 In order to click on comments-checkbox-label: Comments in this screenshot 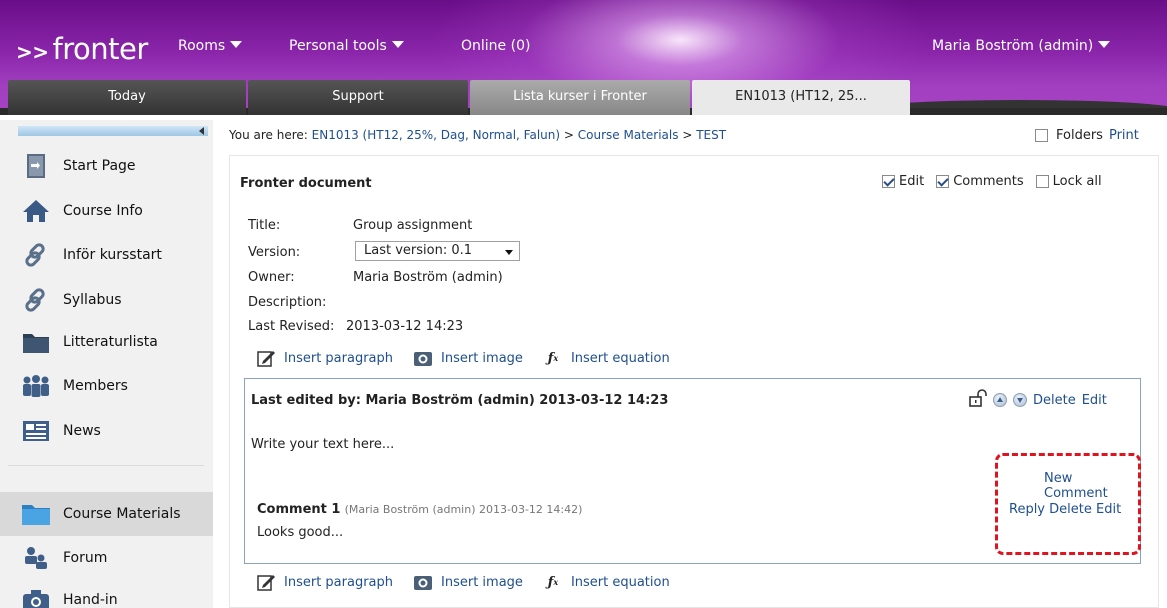, I will do `click(988, 181)`.